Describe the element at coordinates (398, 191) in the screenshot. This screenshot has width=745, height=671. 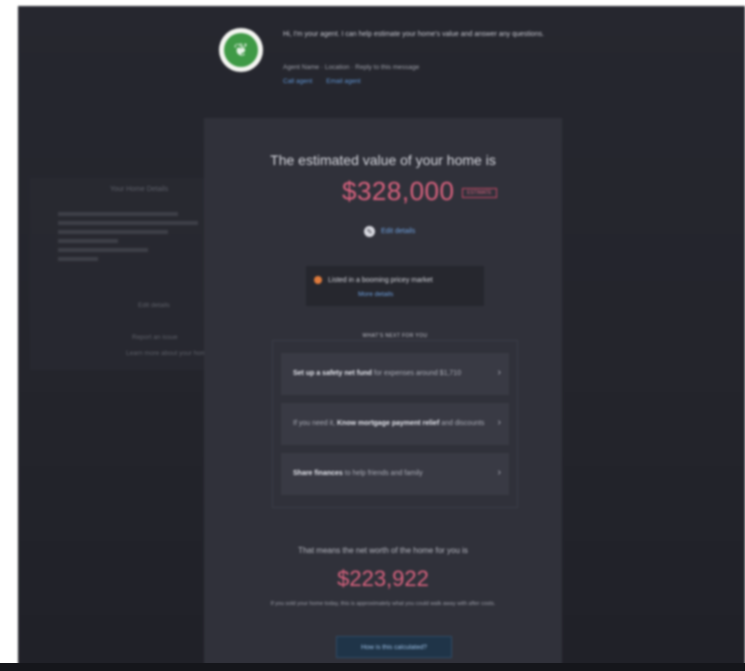
I see `estimate-value: $328,000` at that location.